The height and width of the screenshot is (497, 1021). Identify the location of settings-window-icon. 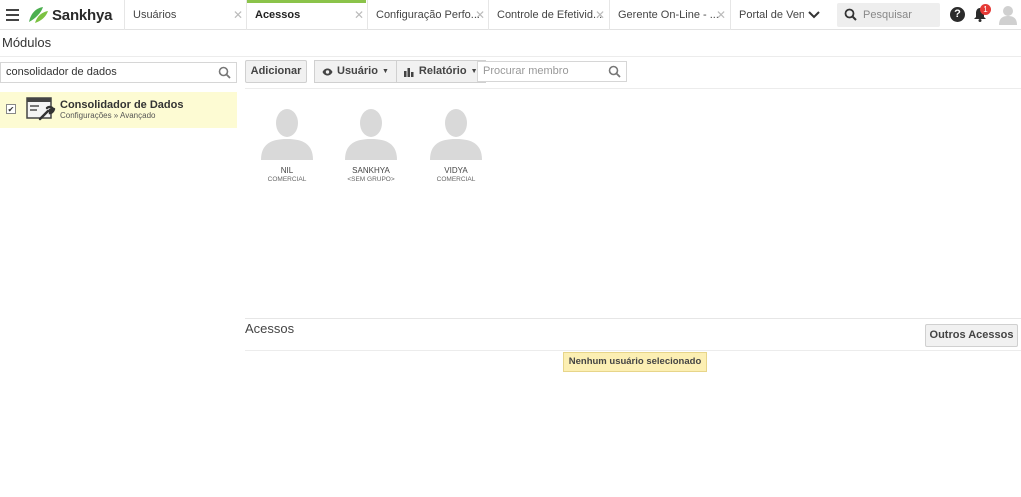
(41, 109).